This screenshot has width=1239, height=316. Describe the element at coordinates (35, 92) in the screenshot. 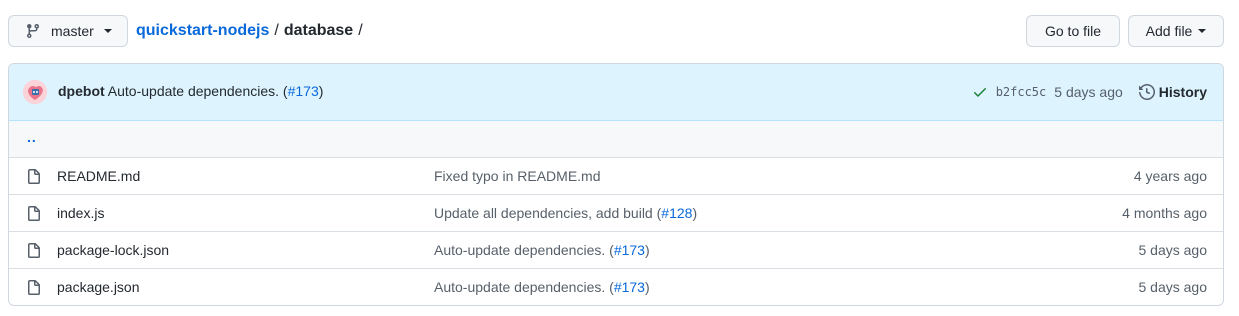

I see `avatar` at that location.